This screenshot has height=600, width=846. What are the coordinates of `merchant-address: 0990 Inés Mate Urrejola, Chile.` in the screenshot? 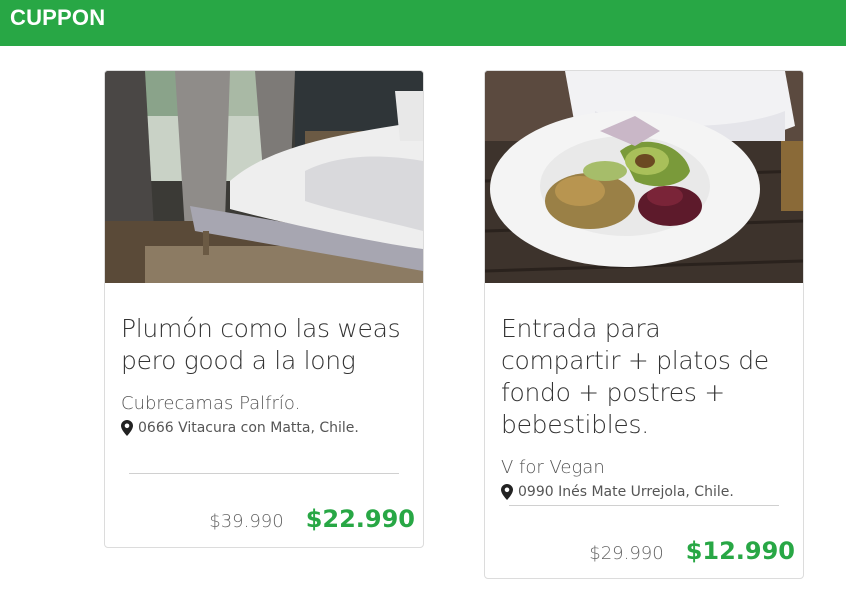 It's located at (644, 492).